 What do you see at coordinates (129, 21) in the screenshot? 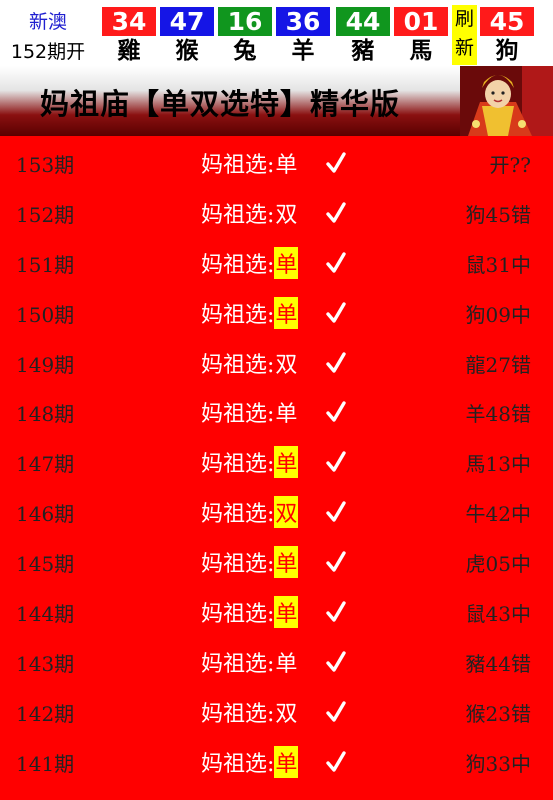
I see `ball-number: 34` at bounding box center [129, 21].